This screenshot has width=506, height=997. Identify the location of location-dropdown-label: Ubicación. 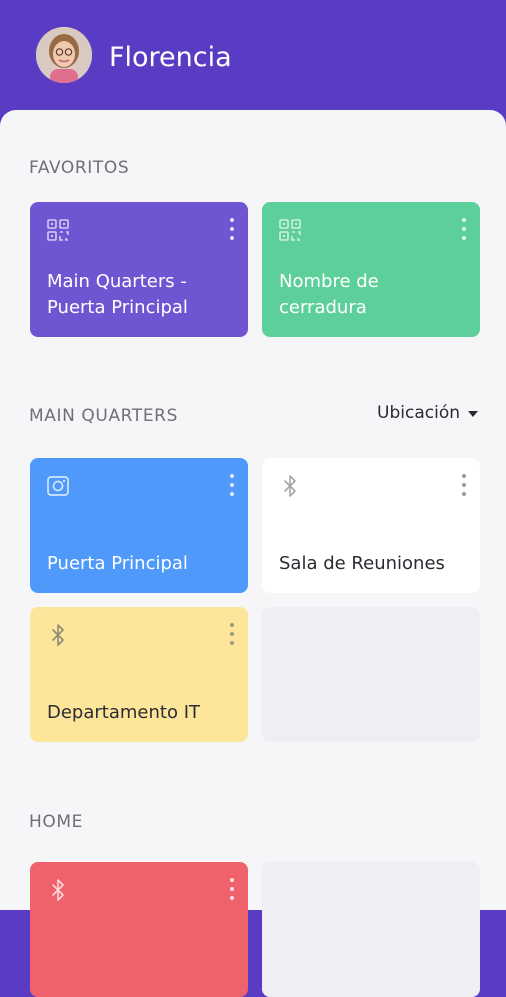
(418, 413).